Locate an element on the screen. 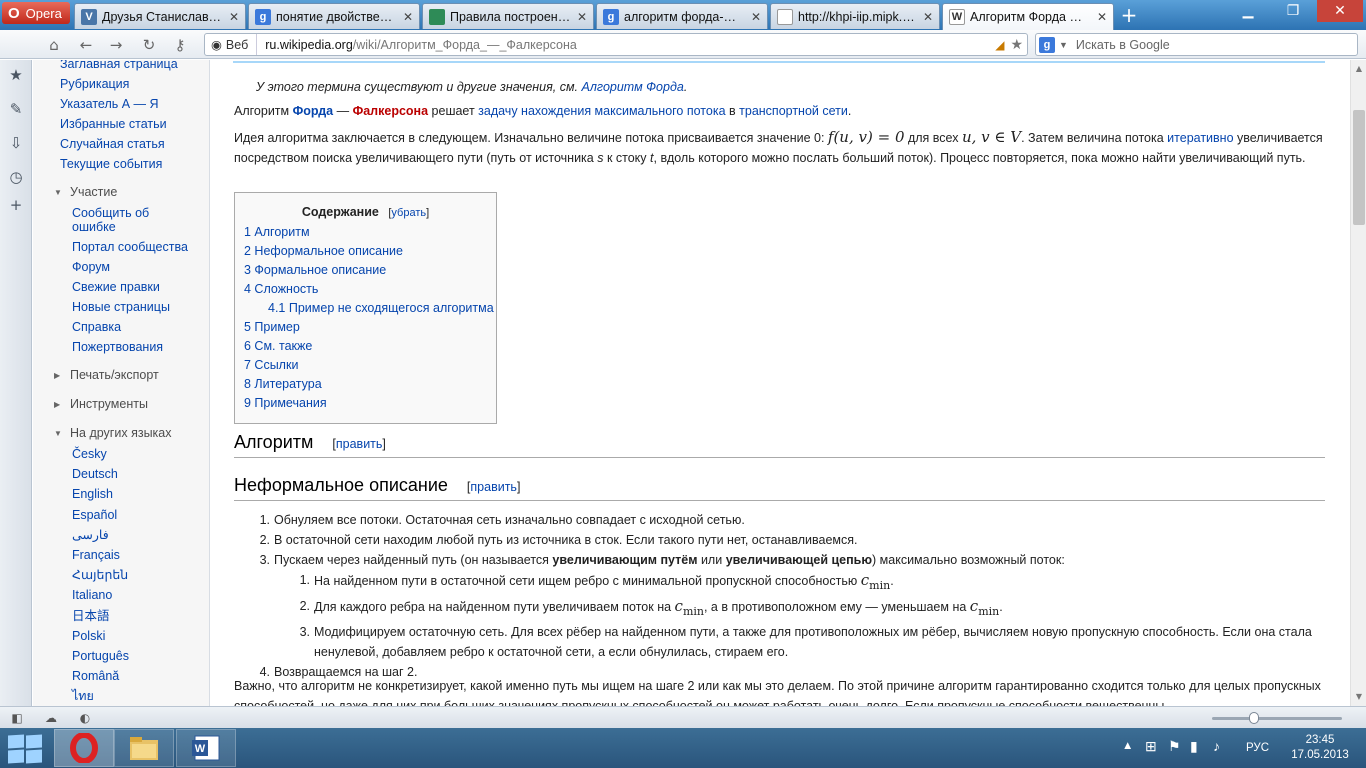 This screenshot has width=1366, height=768. key-icon: ⚷ is located at coordinates (180, 45).